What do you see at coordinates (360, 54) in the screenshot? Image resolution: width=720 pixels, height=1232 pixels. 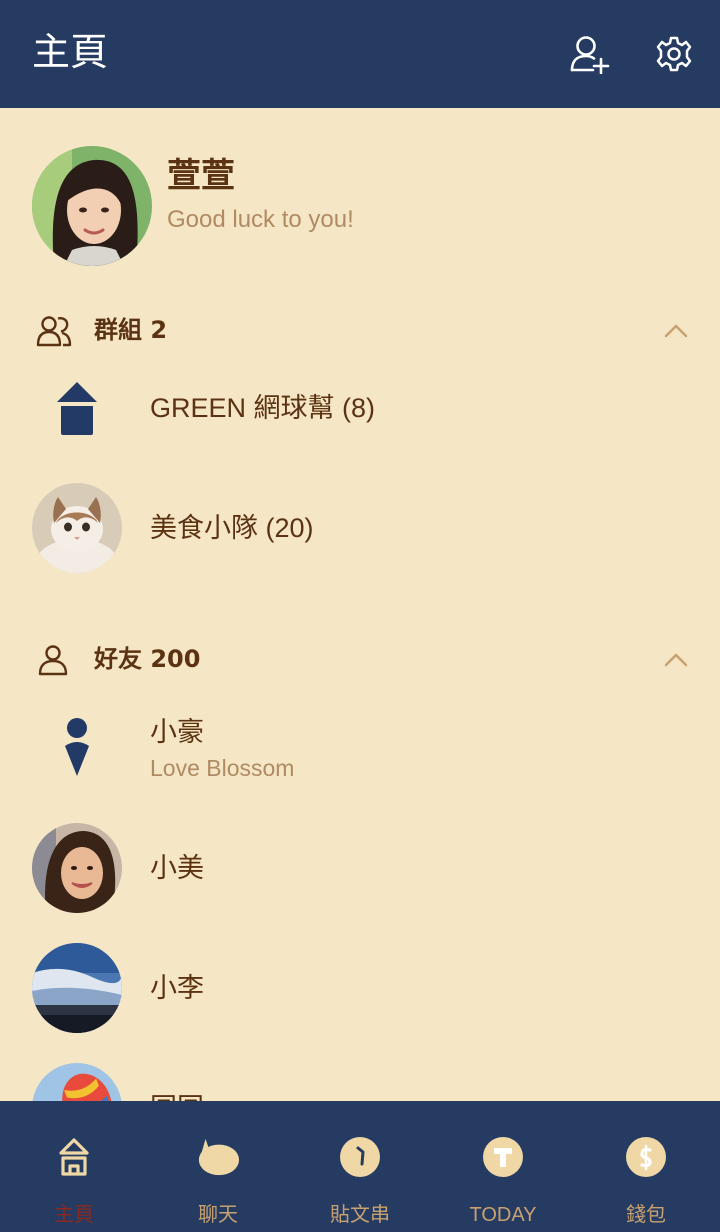 I see `top-header: 主頁` at bounding box center [360, 54].